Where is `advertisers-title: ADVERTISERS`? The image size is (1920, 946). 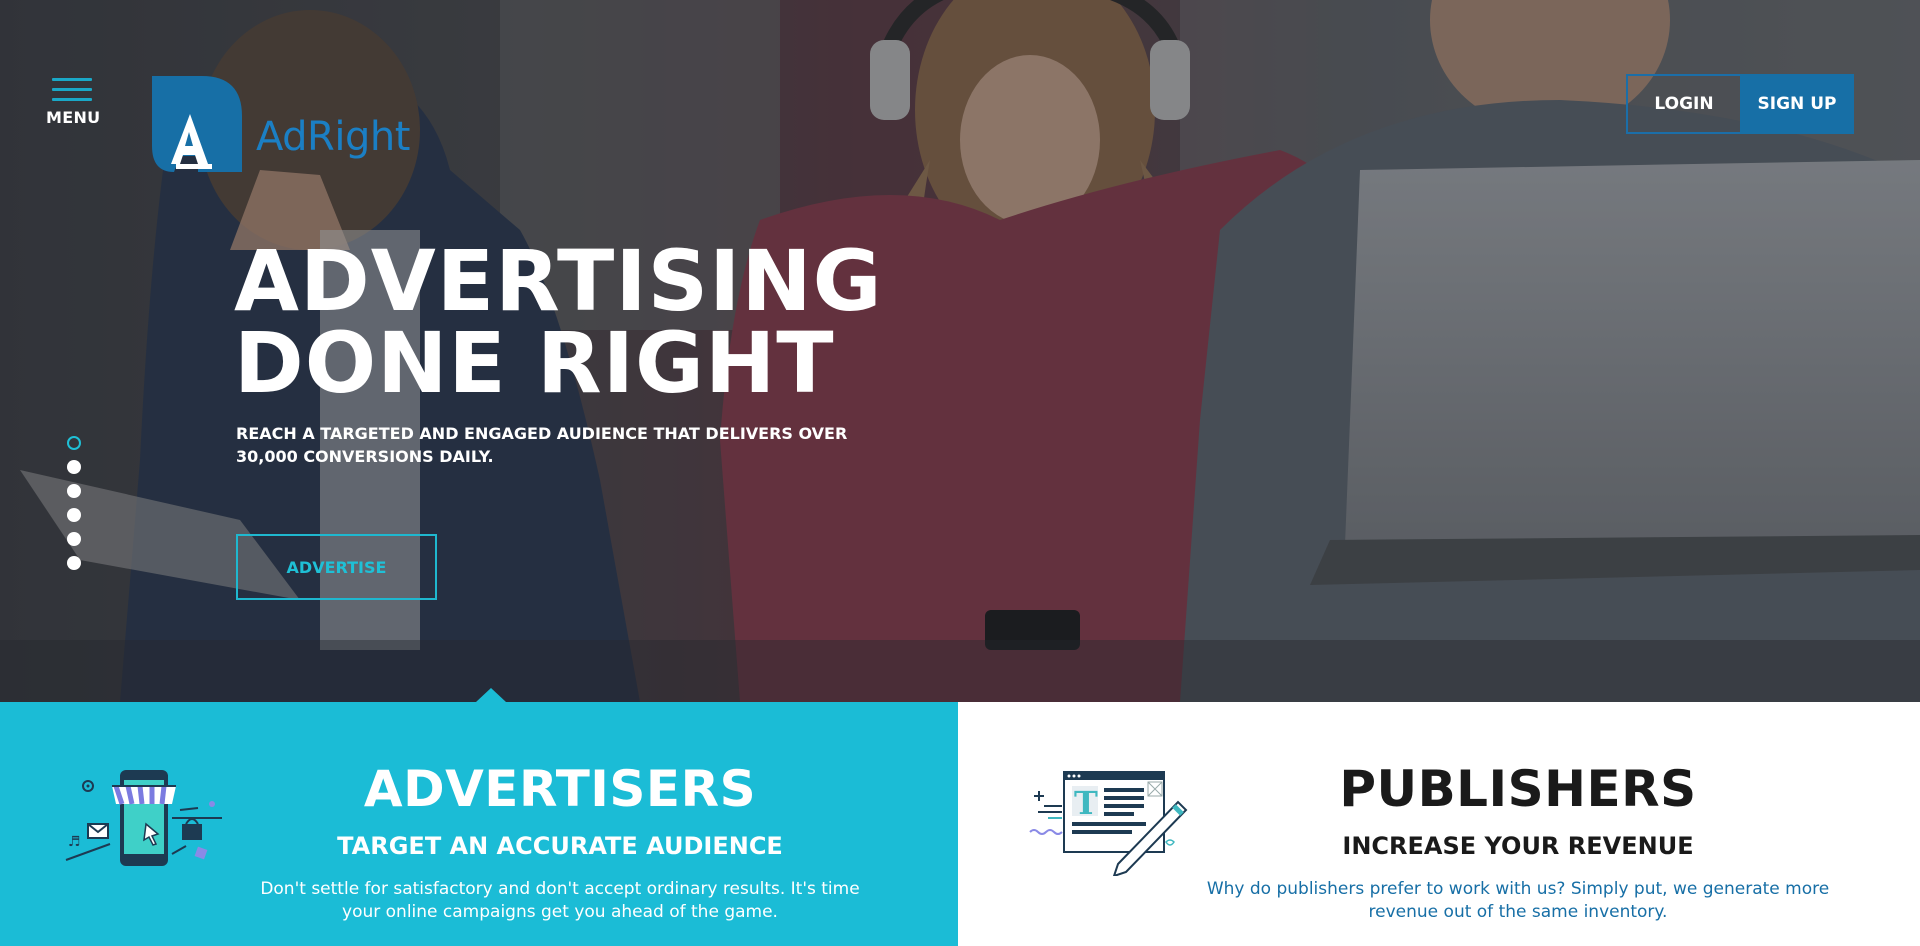
advertisers-title: ADVERTISERS is located at coordinates (560, 789).